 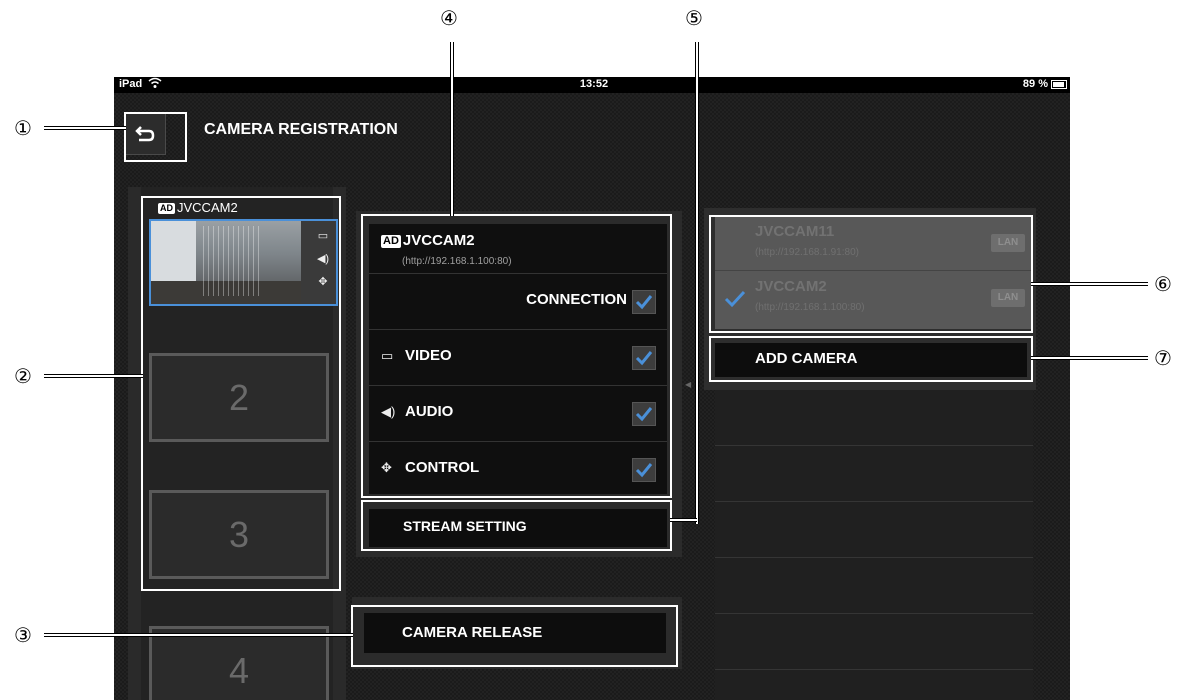 What do you see at coordinates (806, 358) in the screenshot?
I see `add-camera-label: ADD CAMERA` at bounding box center [806, 358].